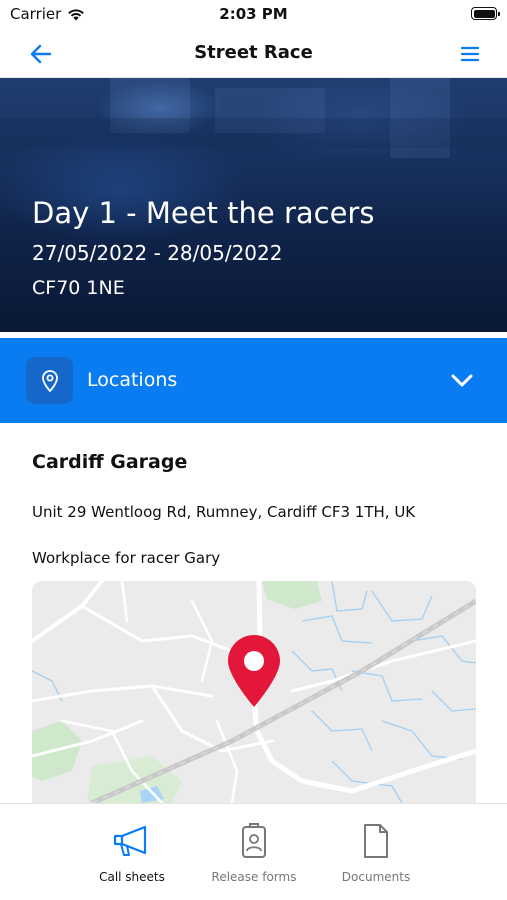  I want to click on tab-call-sheets: Call sheets, so click(132, 853).